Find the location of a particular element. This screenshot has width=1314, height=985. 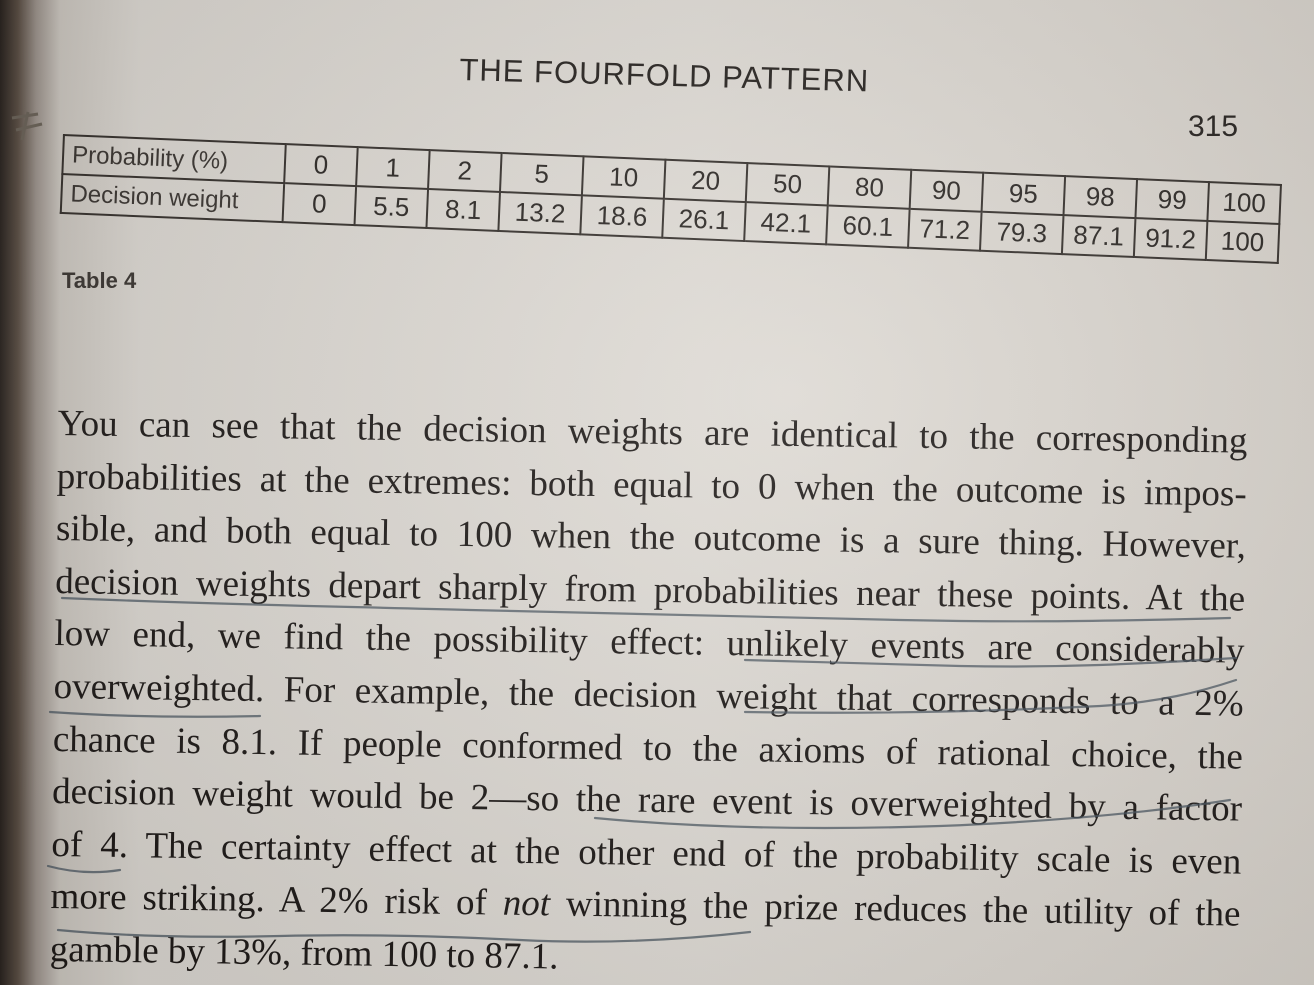

emphasized-word: not is located at coordinates (526, 903).